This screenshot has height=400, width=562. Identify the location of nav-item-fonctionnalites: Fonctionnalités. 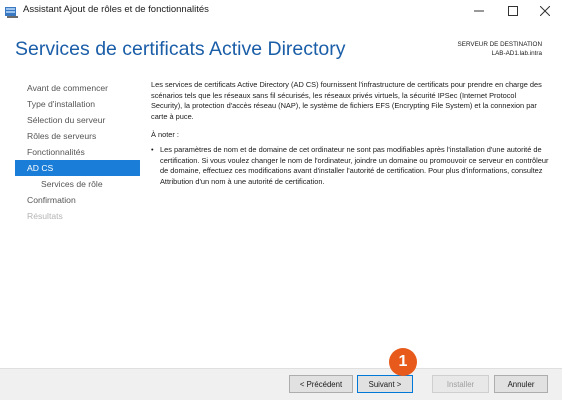
(77, 152).